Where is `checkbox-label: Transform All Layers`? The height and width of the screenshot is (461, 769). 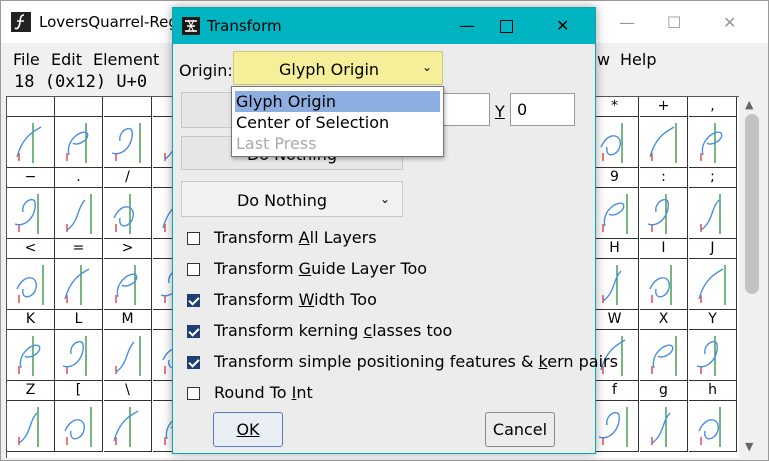 checkbox-label: Transform All Layers is located at coordinates (295, 237).